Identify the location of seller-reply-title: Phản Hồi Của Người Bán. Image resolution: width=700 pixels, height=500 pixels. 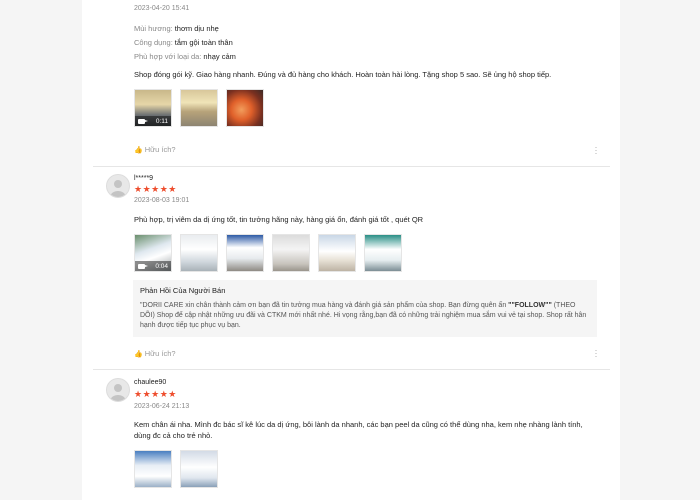
(183, 290).